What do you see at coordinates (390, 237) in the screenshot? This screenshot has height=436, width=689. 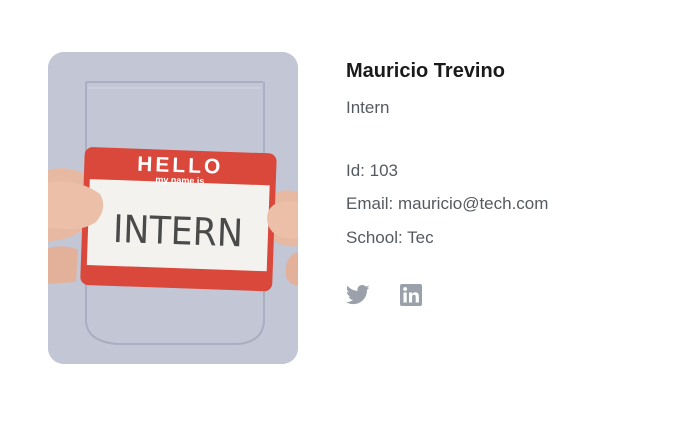 I see `profile-school: School: Tec` at bounding box center [390, 237].